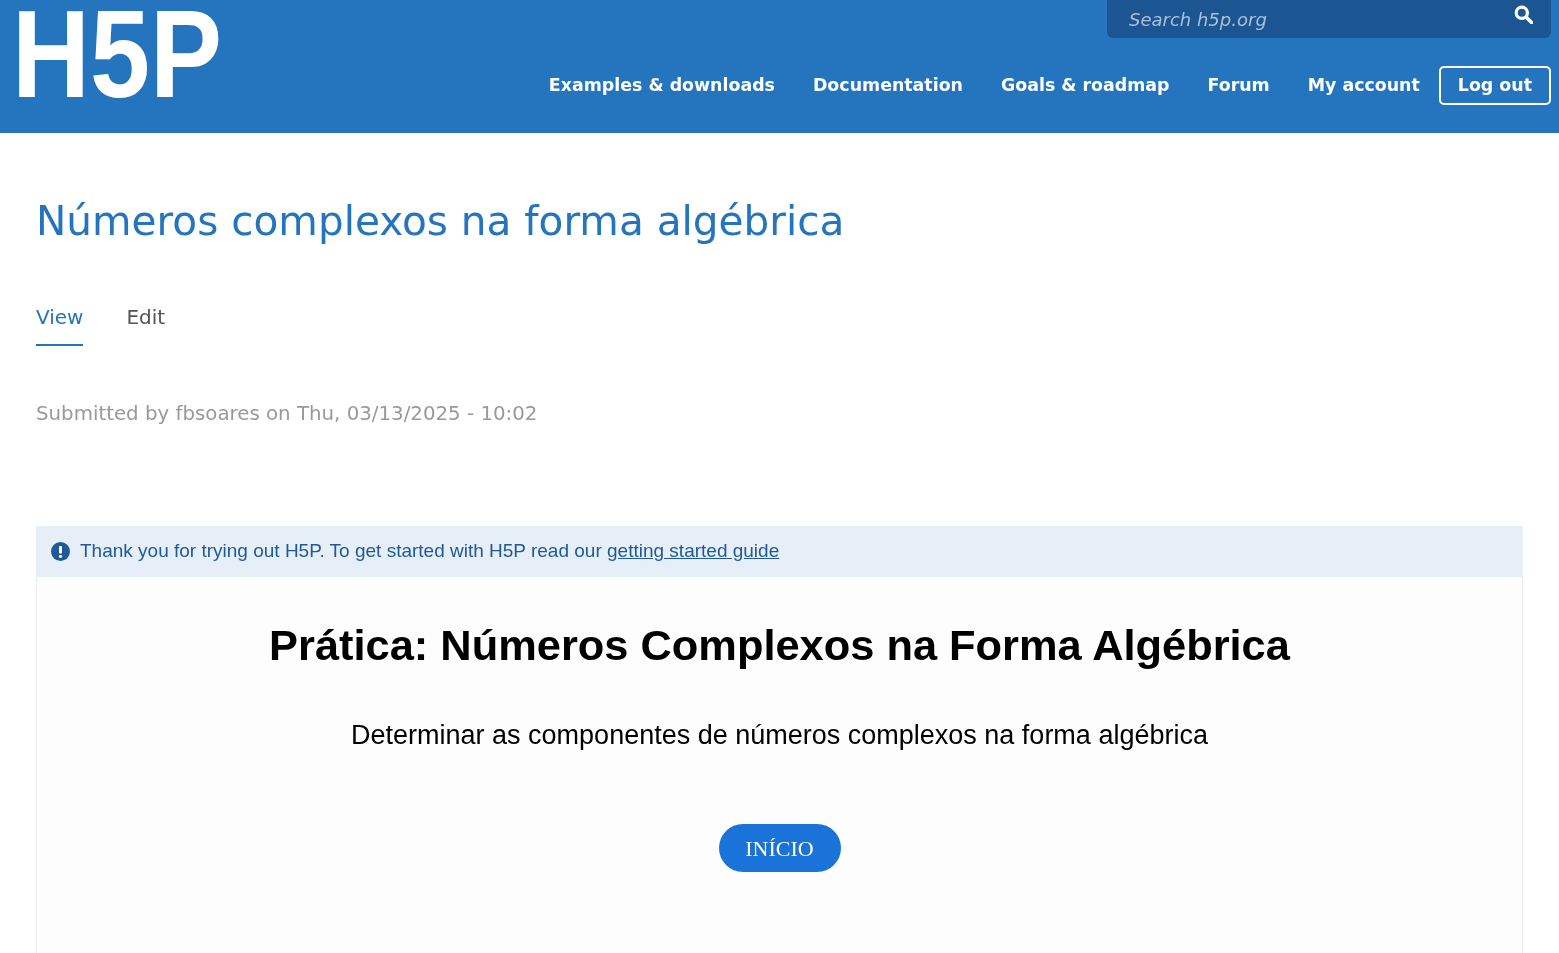 The width and height of the screenshot is (1559, 953). What do you see at coordinates (441, 221) in the screenshot?
I see `page-title: Números complexos na forma algébrica` at bounding box center [441, 221].